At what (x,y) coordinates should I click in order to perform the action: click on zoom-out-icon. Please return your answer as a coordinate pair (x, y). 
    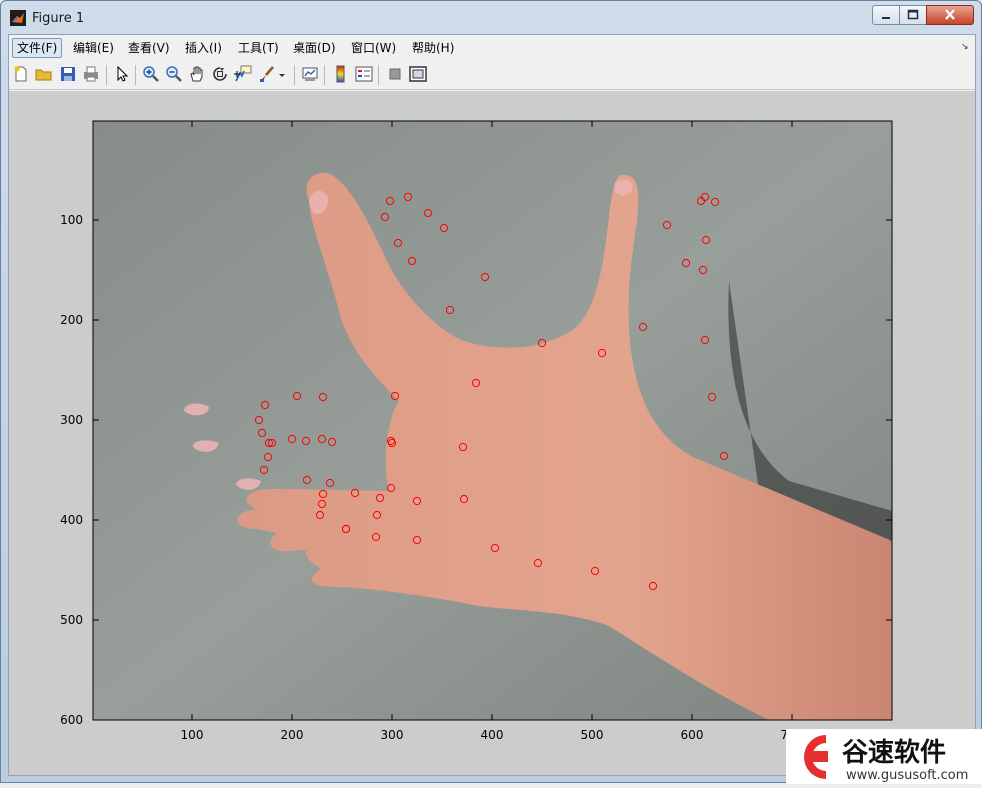
    Looking at the image, I should click on (174, 74).